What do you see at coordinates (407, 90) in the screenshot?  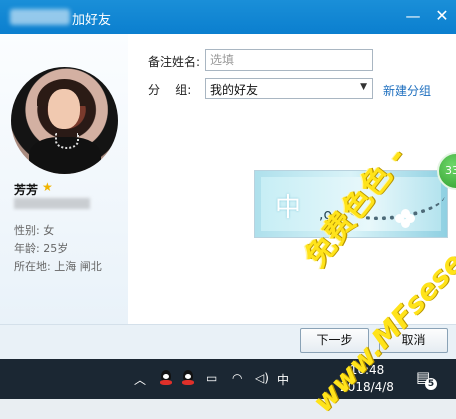 I see `new-group-link: 新建分组` at bounding box center [407, 90].